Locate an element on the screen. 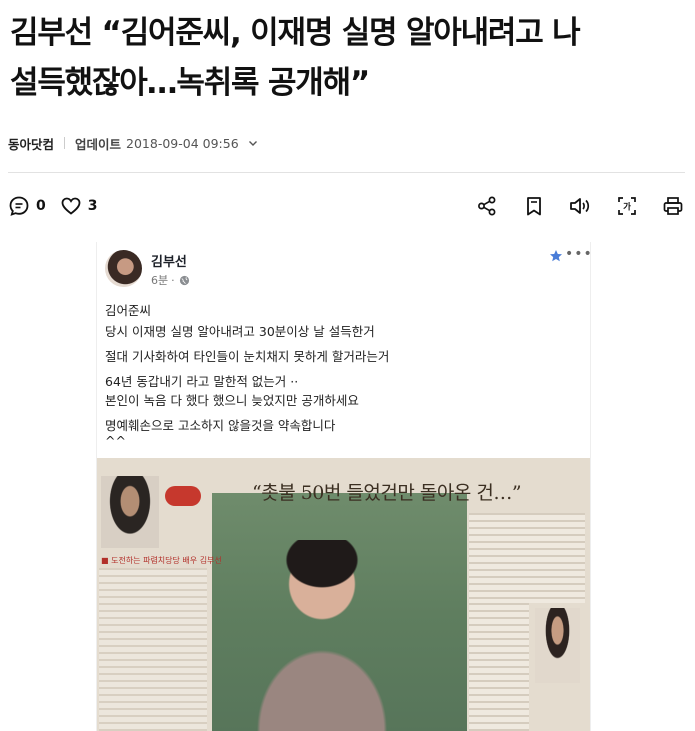  comment-icon is located at coordinates (19, 206).